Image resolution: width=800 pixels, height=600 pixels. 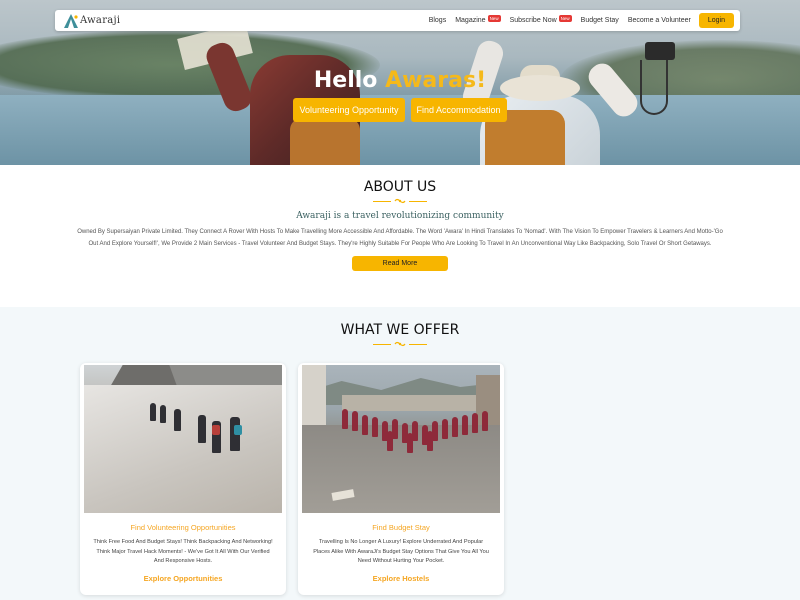 I want to click on volunteering-opportunity-button: Volunteering Opportunity, so click(x=349, y=110).